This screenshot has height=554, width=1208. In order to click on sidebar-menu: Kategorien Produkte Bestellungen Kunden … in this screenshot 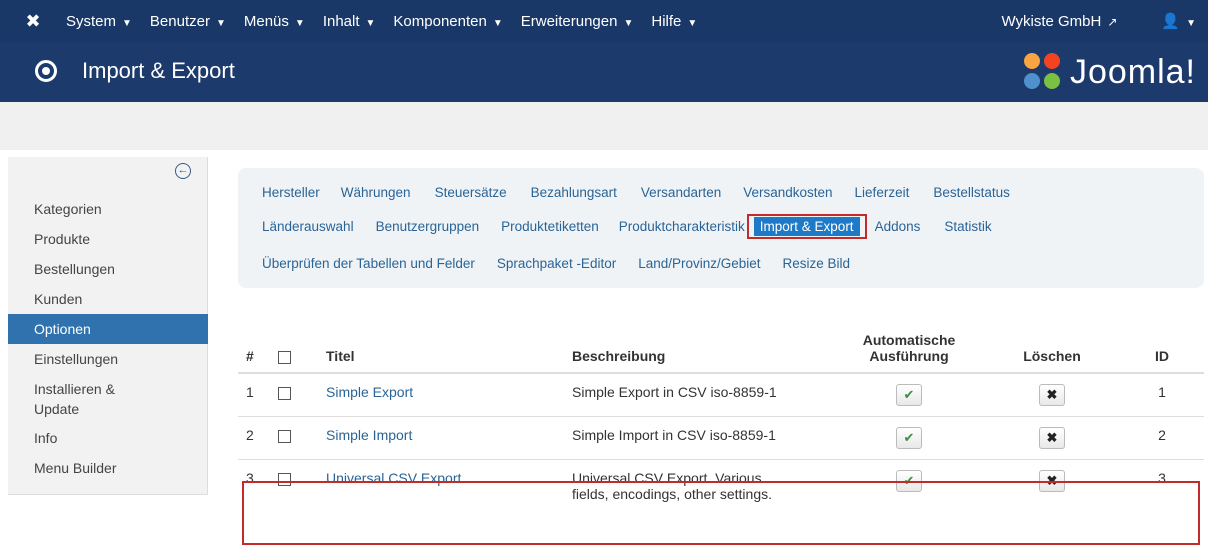, I will do `click(108, 338)`.